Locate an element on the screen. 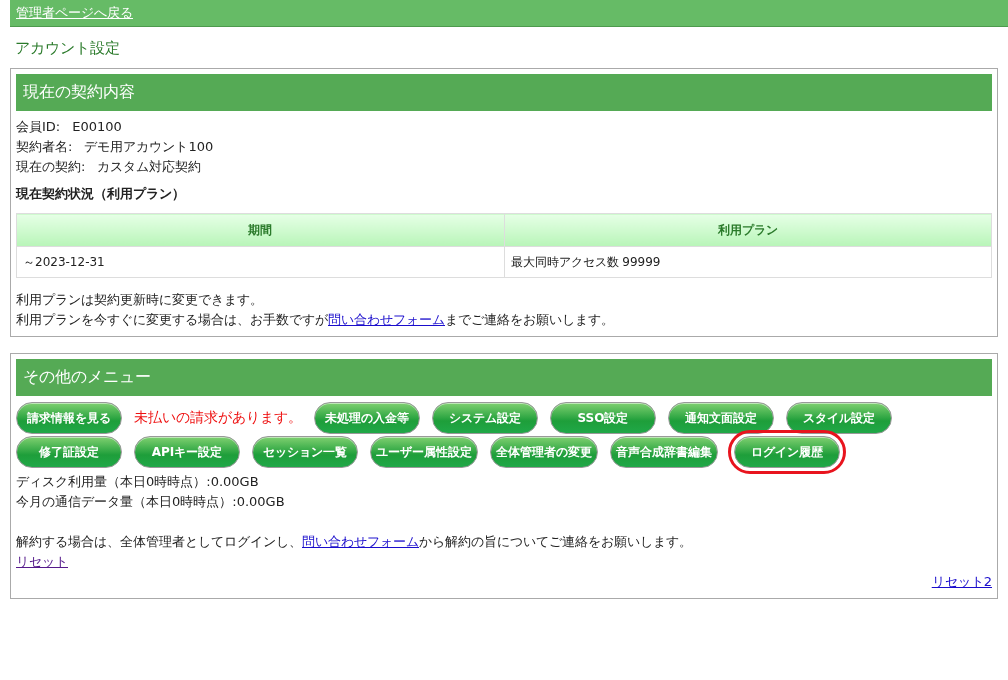  menu-button: システム設定 is located at coordinates (485, 418).